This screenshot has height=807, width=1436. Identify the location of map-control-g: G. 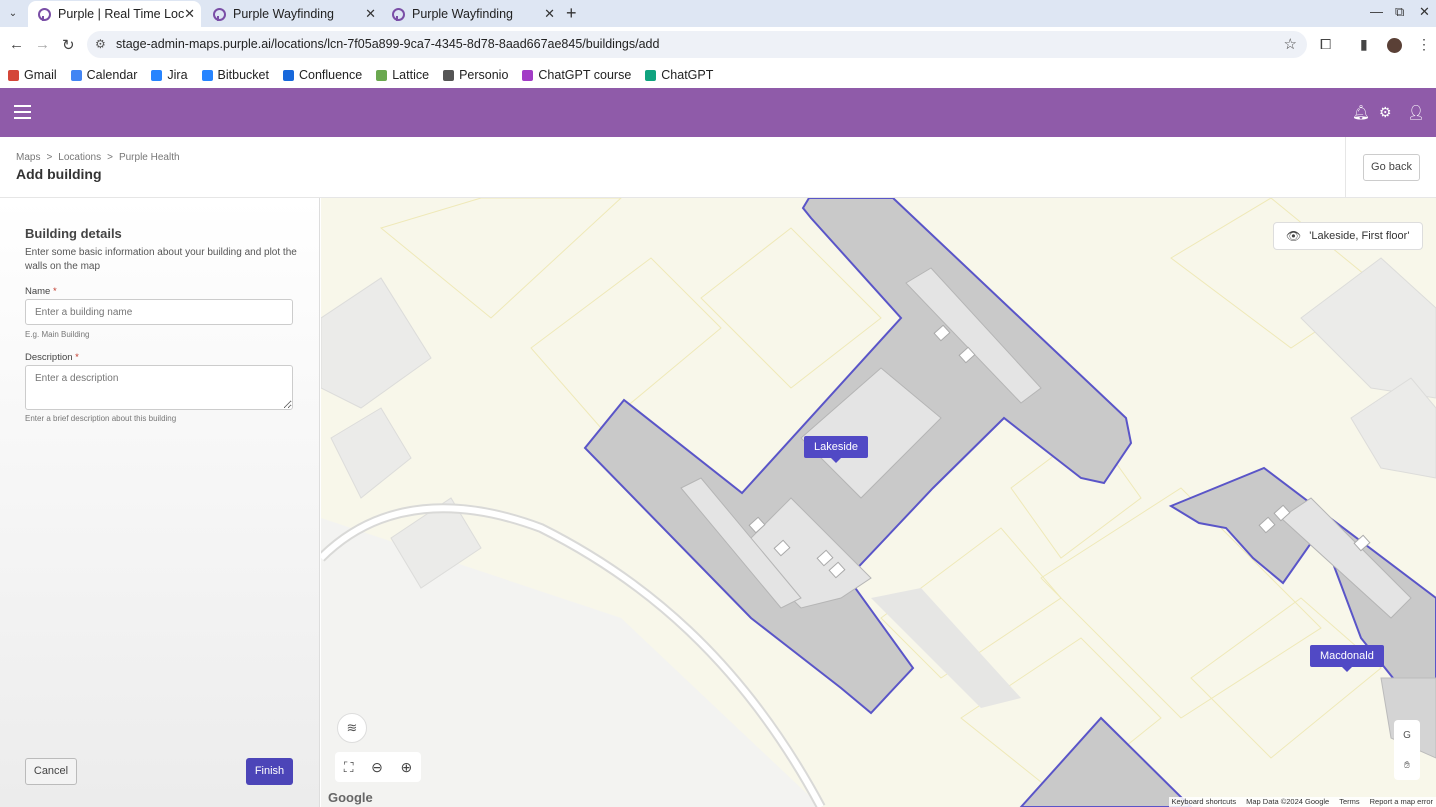
(1407, 735).